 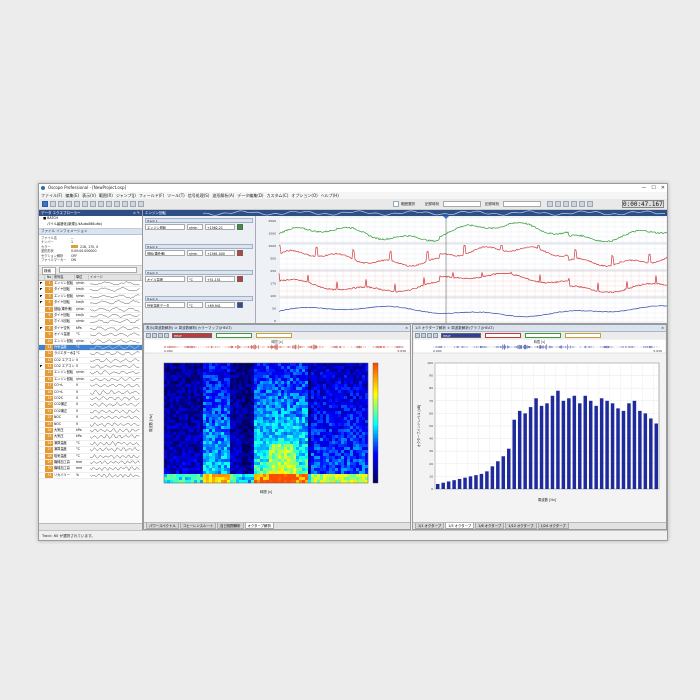 What do you see at coordinates (192, 335) in the screenshot?
I see `spec-channel-chip-1: HEAT` at bounding box center [192, 335].